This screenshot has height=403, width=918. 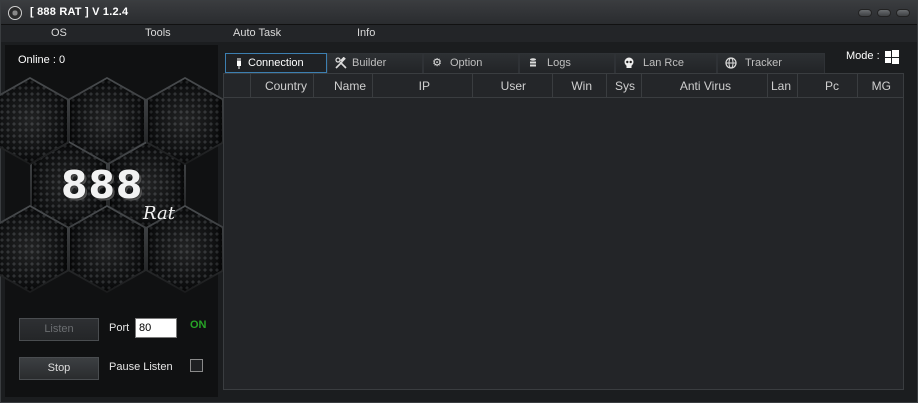 What do you see at coordinates (341, 62) in the screenshot?
I see `tools-icon` at bounding box center [341, 62].